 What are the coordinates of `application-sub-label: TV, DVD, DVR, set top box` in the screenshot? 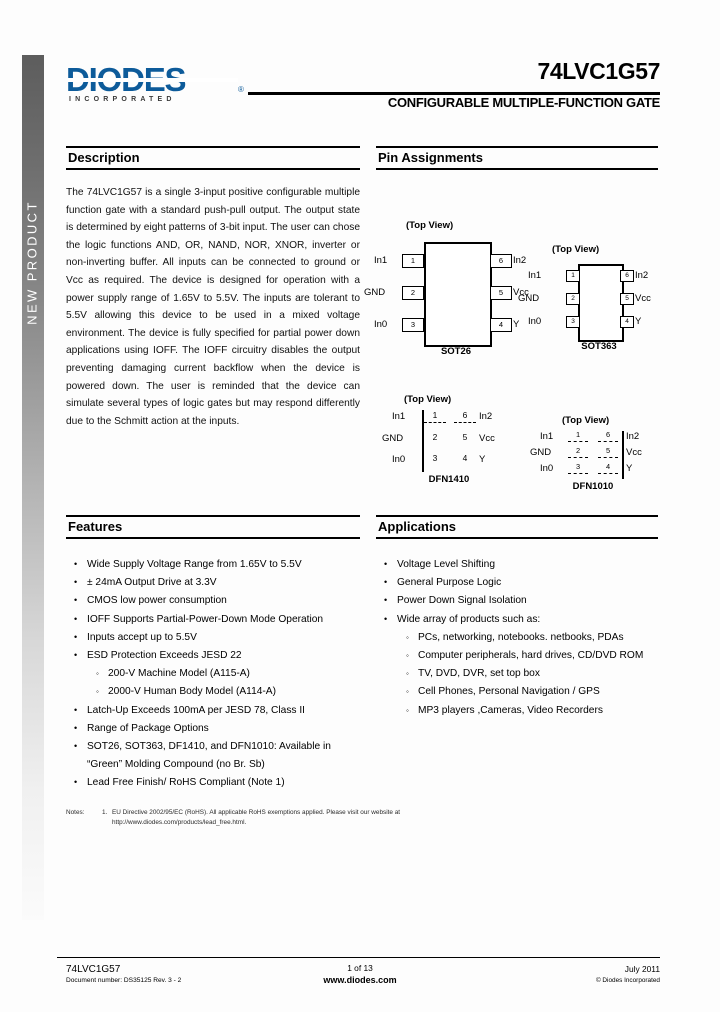 It's located at (479, 674).